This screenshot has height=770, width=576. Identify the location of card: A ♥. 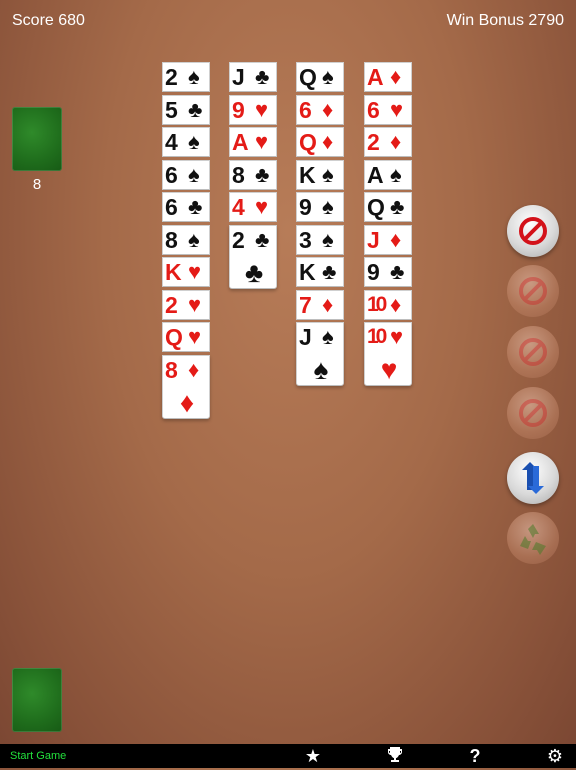
(253, 142).